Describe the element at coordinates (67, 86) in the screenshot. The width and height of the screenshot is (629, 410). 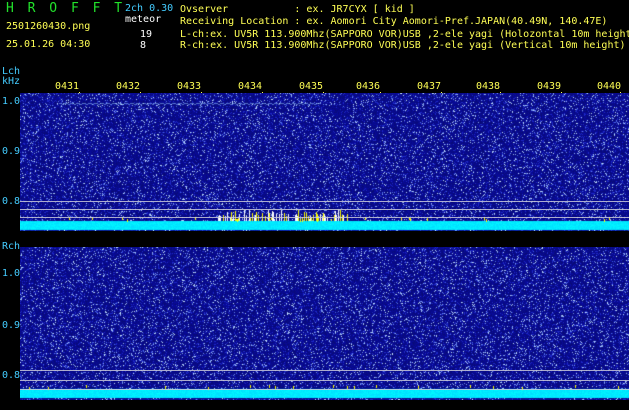
I see `time-tick: 0431` at that location.